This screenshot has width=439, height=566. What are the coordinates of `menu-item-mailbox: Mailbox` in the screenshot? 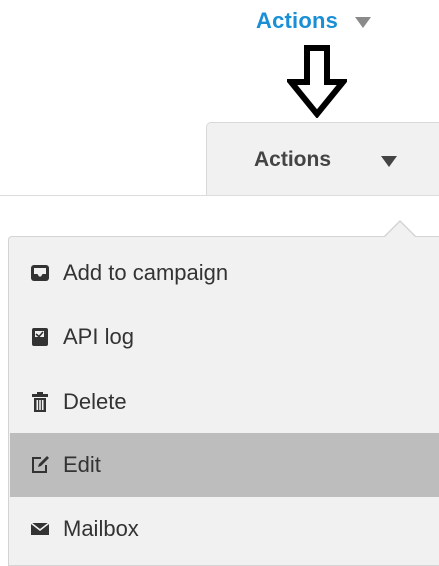 It's located at (224, 529).